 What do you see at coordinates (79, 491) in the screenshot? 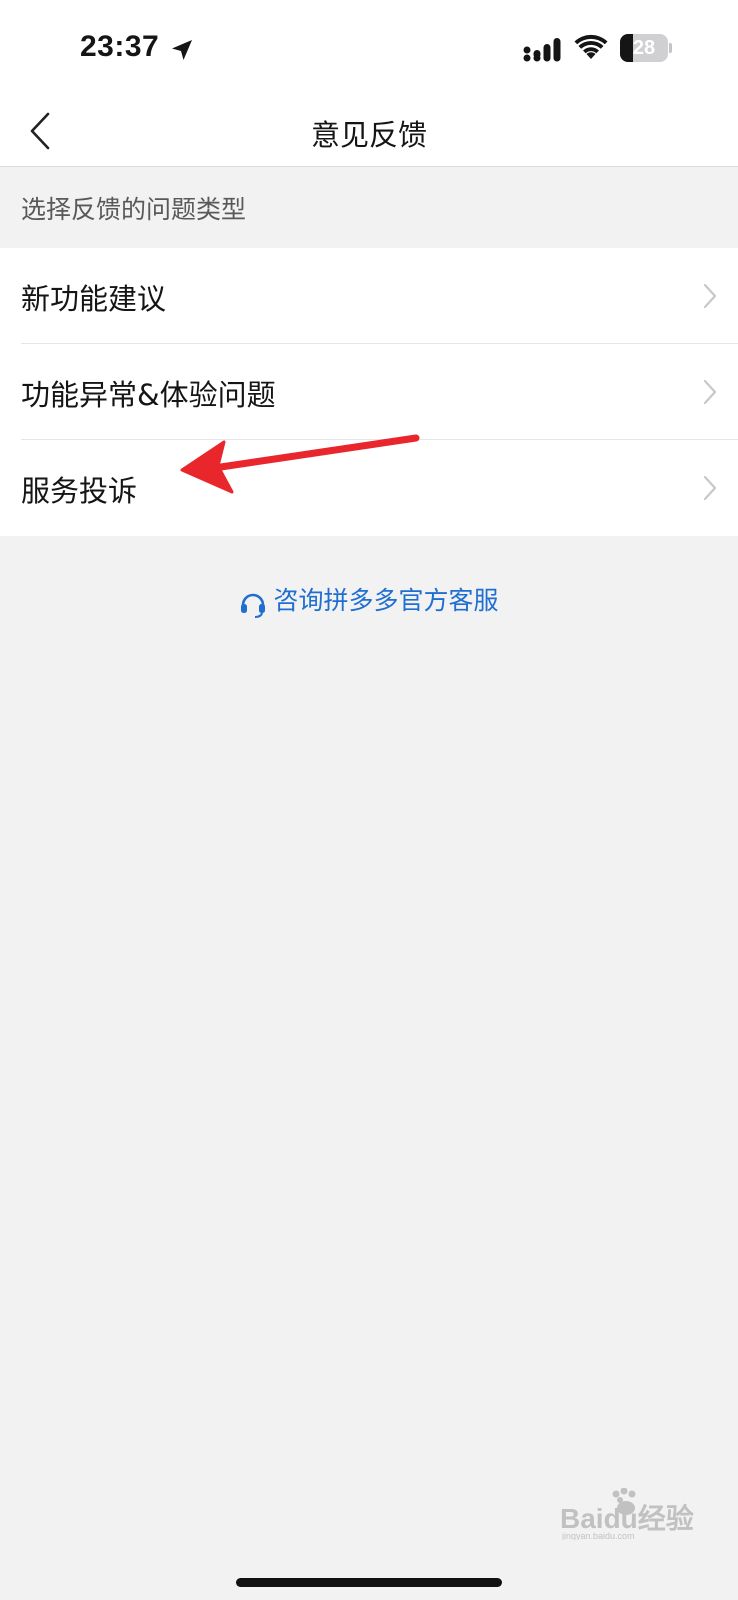
I see `list-item-label: 服务投诉` at bounding box center [79, 491].